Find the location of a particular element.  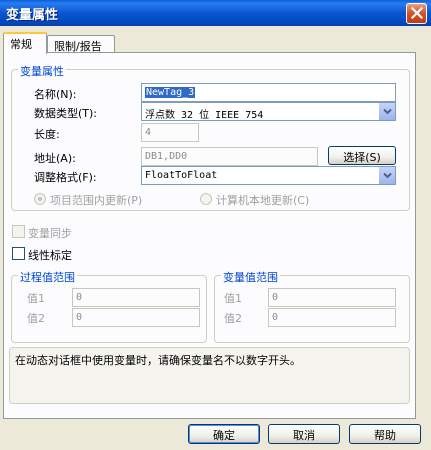

process-value1-field: 0 is located at coordinates (136, 297).